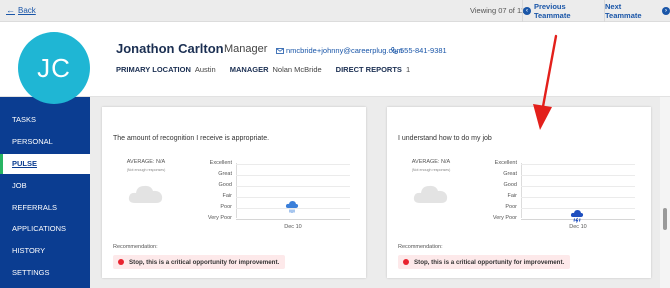  Describe the element at coordinates (45, 251) in the screenshot. I see `sidebar-item-history: HISTORY` at that location.